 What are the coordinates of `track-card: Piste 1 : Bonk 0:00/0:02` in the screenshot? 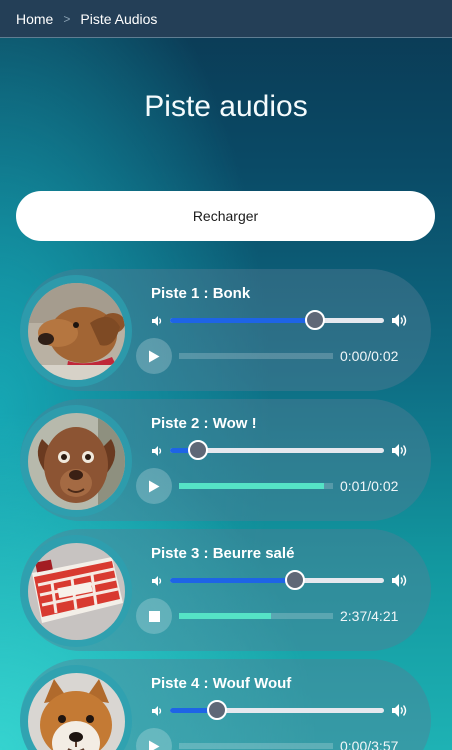 It's located at (225, 330).